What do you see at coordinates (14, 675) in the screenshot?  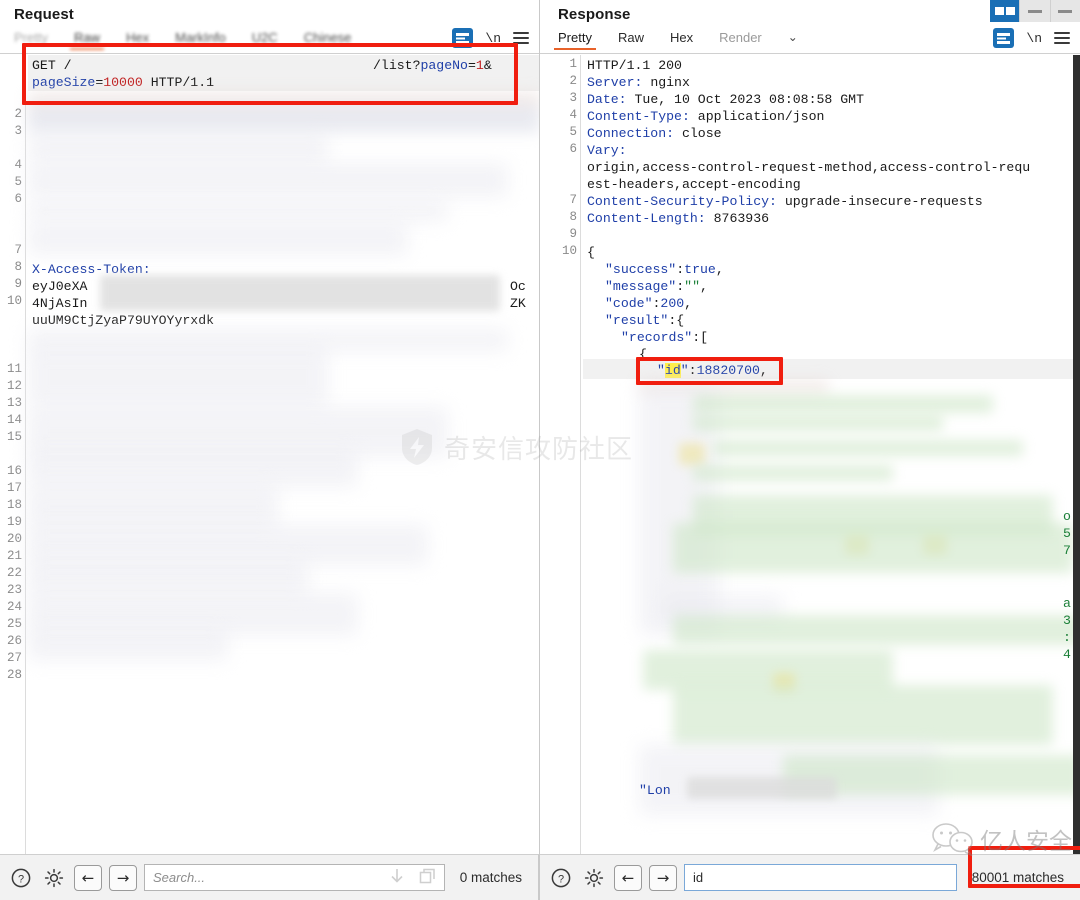 I see `line-number: 28` at bounding box center [14, 675].